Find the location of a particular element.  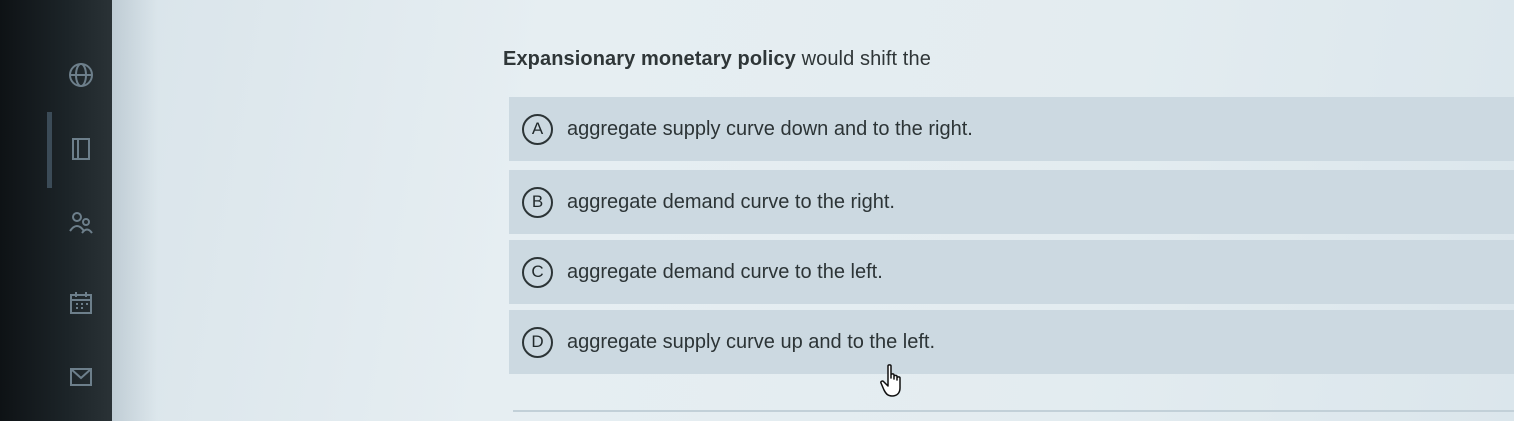

answer-option-c: C aggregate demand curve to the left. is located at coordinates (1011, 272).